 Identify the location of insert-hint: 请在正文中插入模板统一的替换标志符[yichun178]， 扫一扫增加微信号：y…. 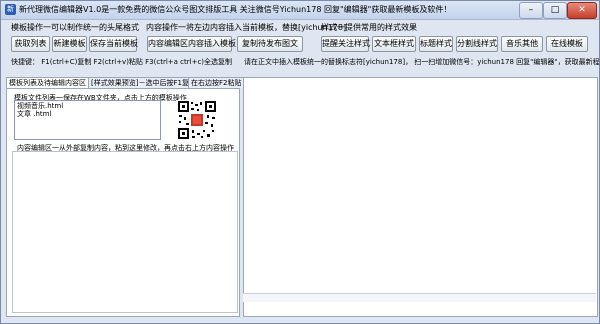
(422, 62).